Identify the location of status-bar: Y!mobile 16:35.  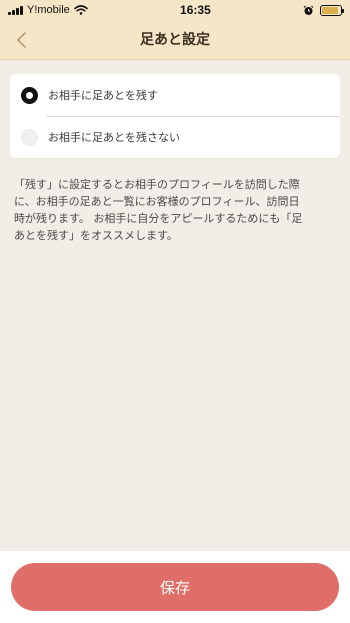
(175, 10).